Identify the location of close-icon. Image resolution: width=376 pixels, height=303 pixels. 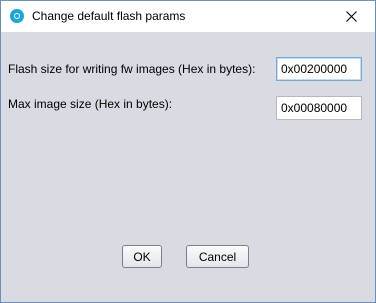
(351, 16).